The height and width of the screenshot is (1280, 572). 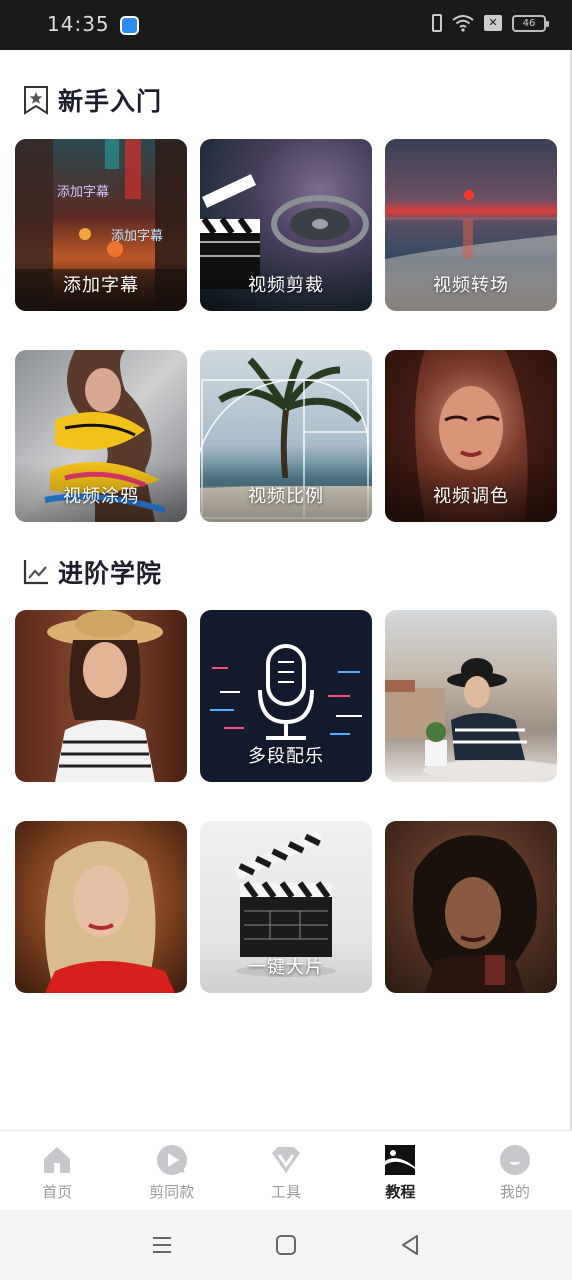 I want to click on nav-tools: 工具, so click(x=286, y=1170).